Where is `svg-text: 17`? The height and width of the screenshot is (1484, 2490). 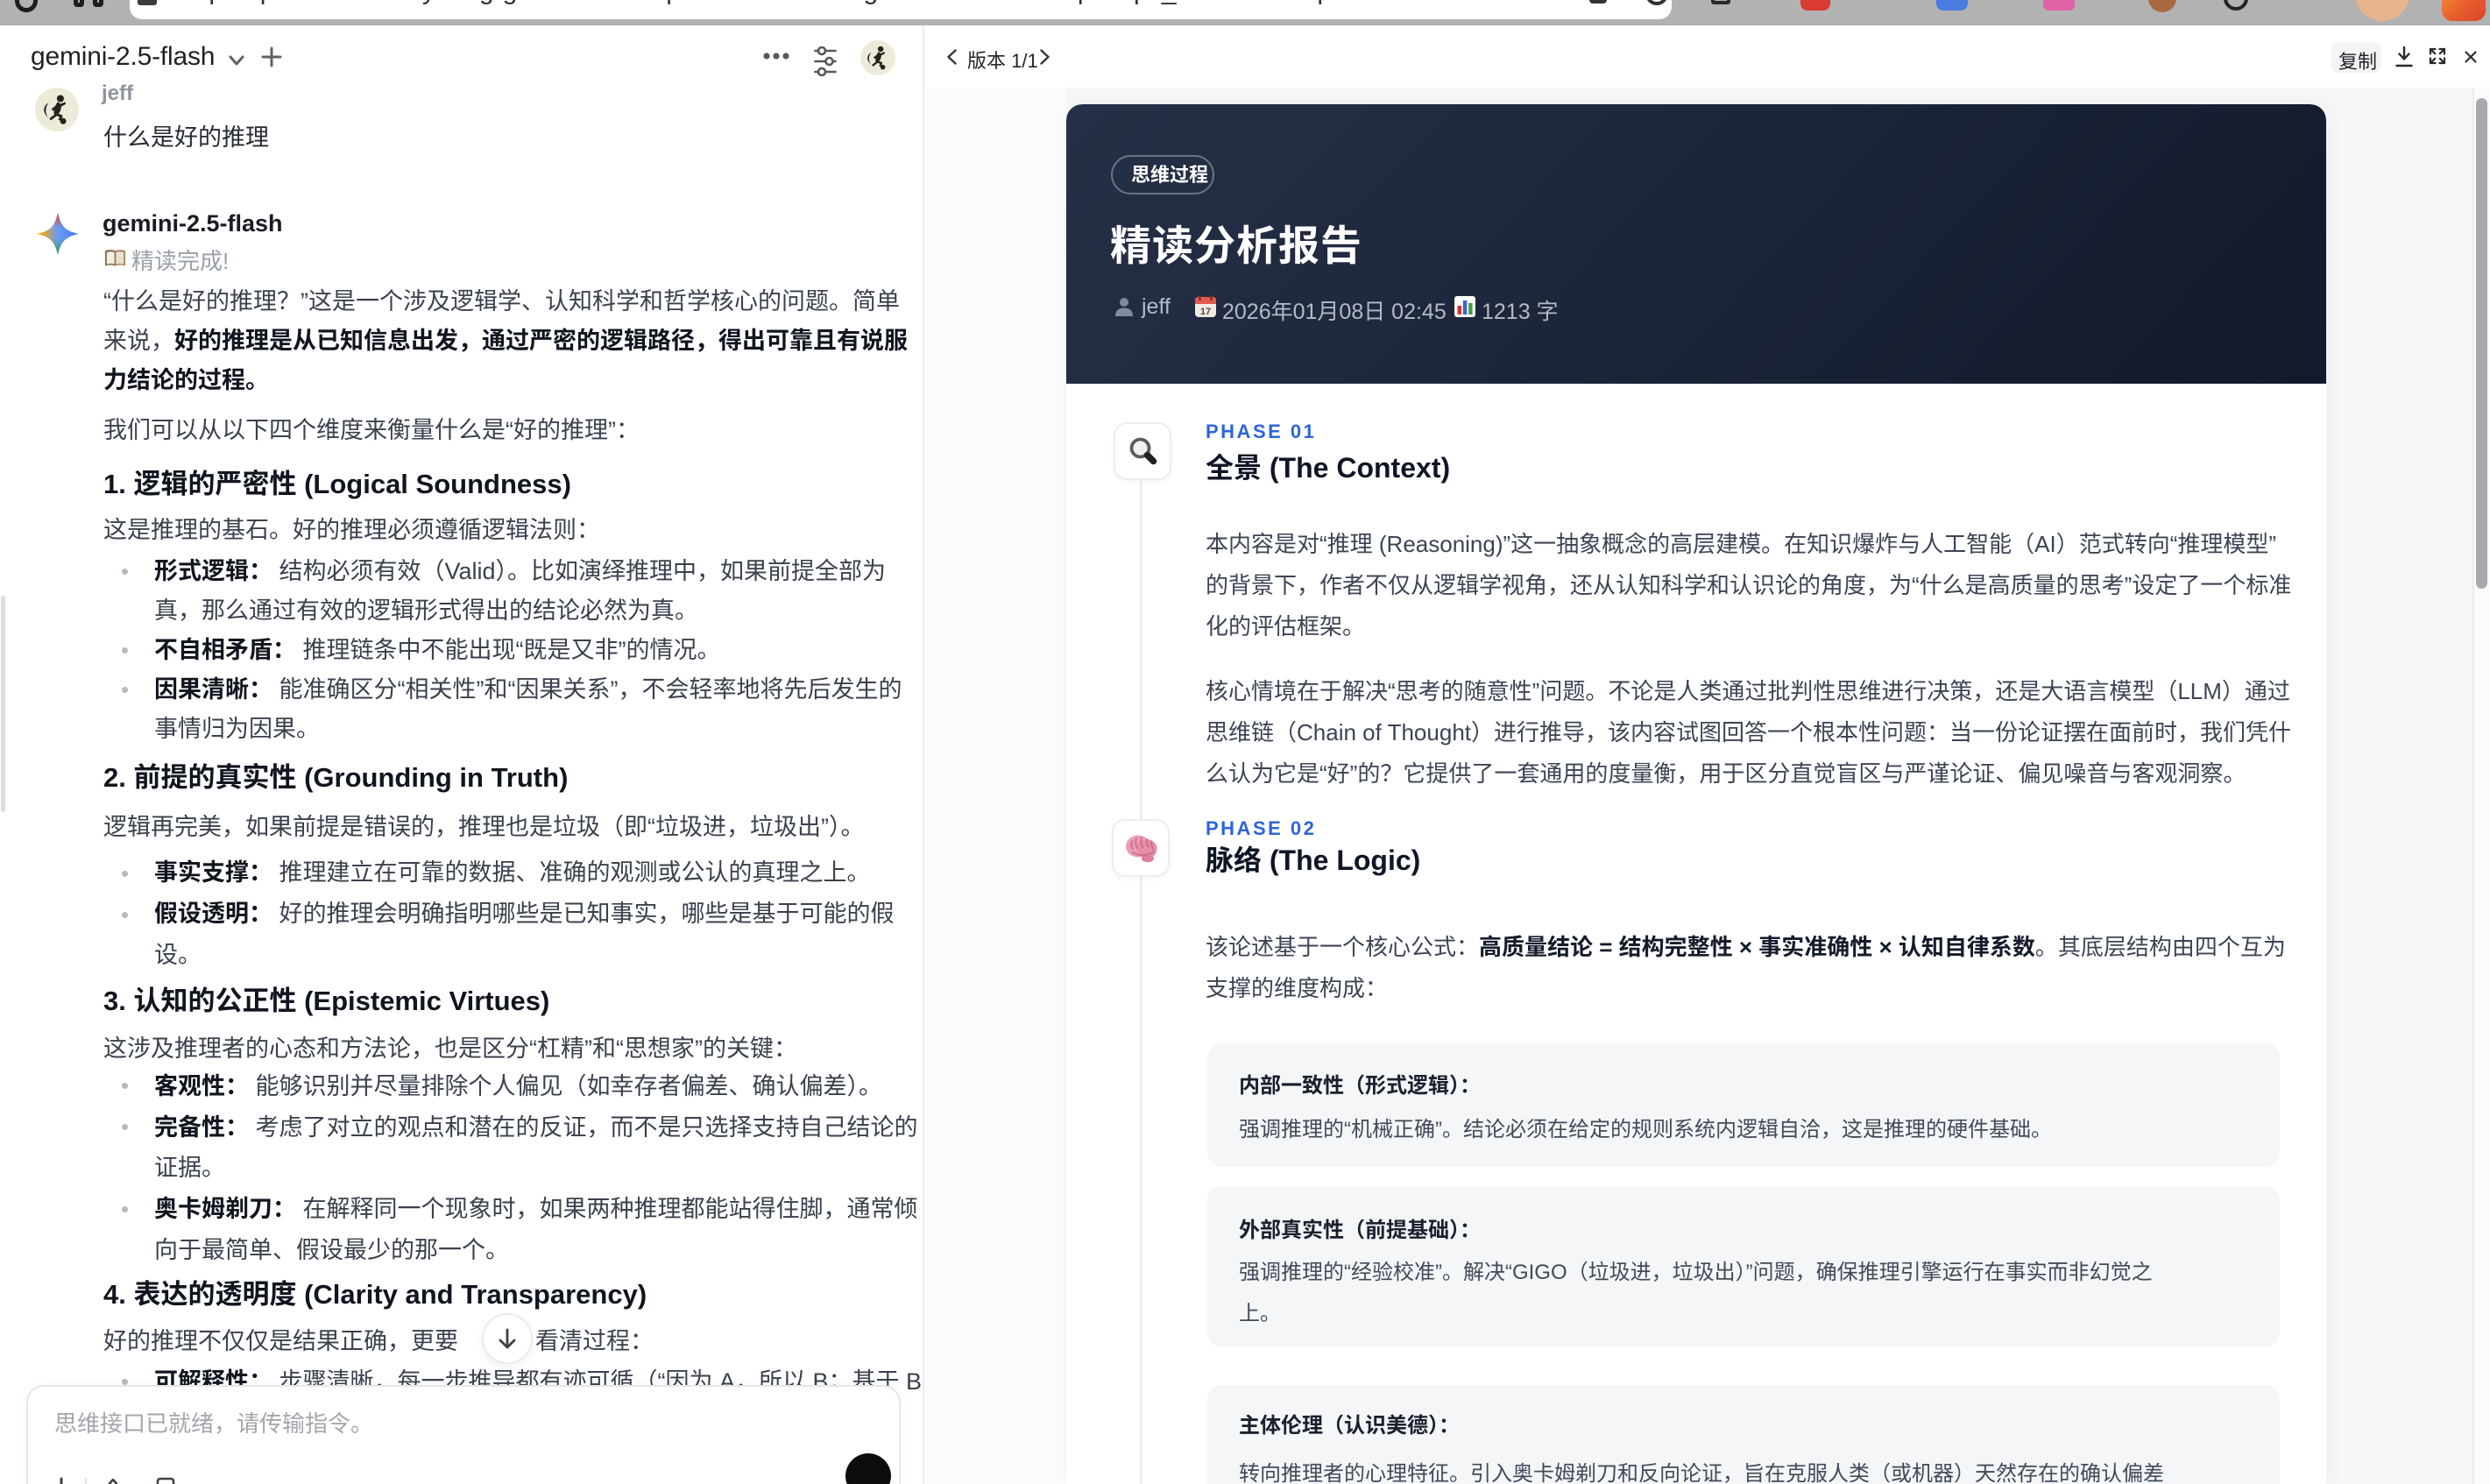
svg-text: 17 is located at coordinates (1205, 312).